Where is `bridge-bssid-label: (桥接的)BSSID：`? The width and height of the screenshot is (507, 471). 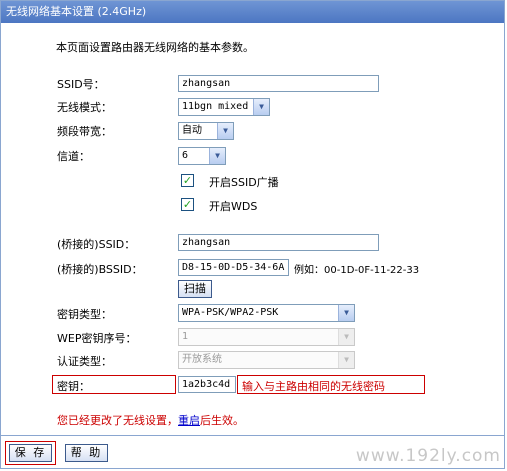 bridge-bssid-label: (桥接的)BSSID： is located at coordinates (100, 269).